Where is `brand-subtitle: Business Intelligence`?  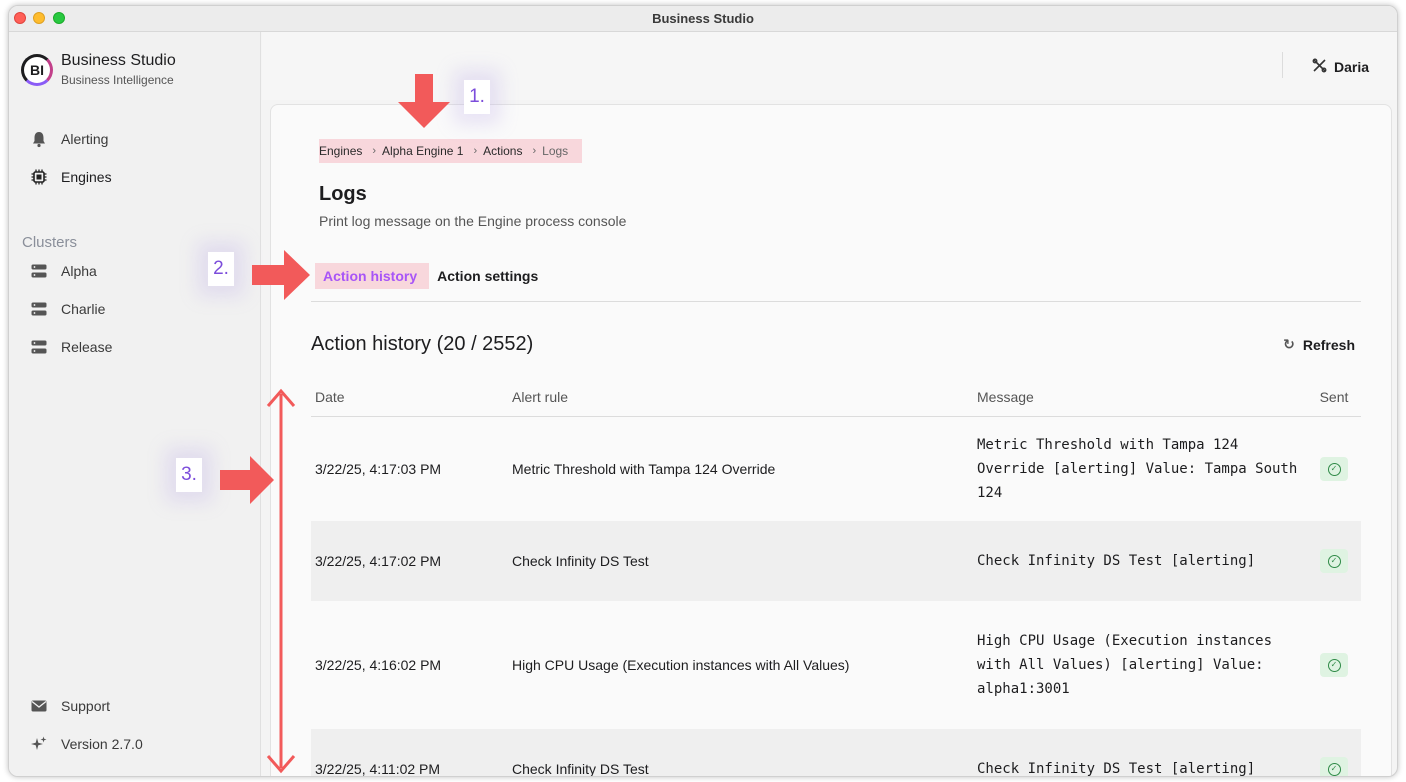
brand-subtitle: Business Intelligence is located at coordinates (117, 80).